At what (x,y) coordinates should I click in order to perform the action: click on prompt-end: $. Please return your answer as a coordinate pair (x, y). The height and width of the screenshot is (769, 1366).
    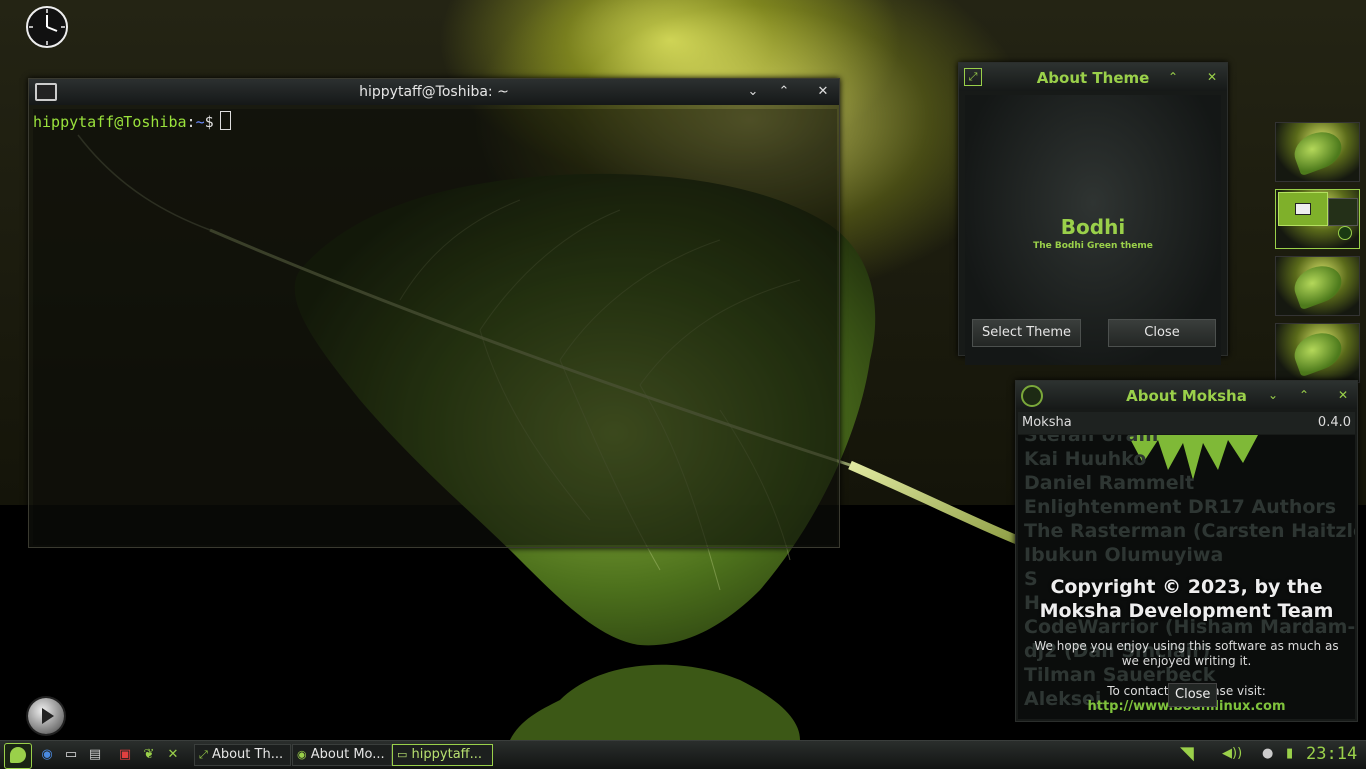
    Looking at the image, I should click on (209, 122).